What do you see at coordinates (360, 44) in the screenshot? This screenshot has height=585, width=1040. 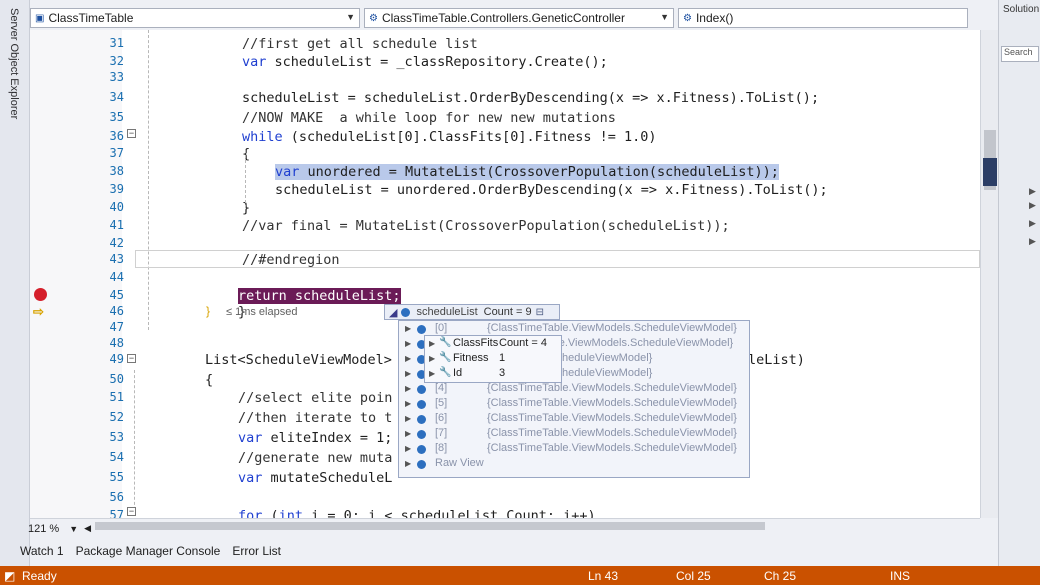 I see `code-token: //first get all schedule list` at bounding box center [360, 44].